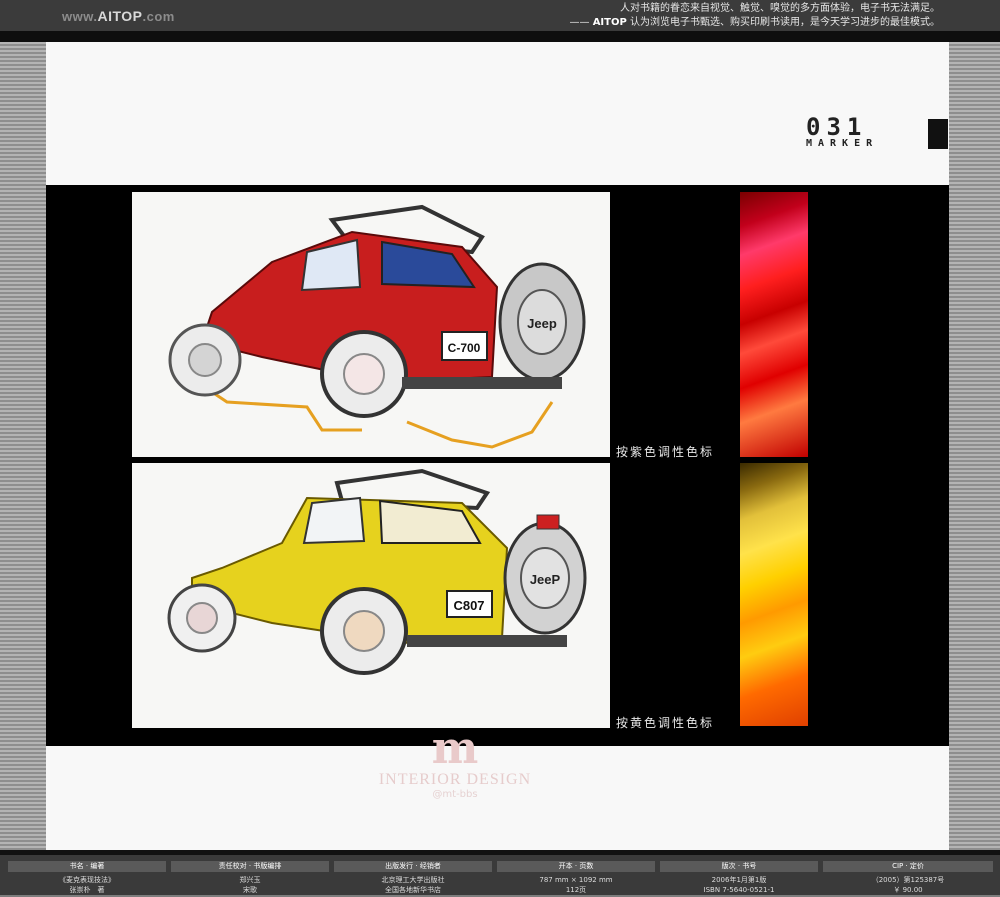  I want to click on footer-col-title: 书名 · 编著 《麦克表现技法》 张崇朴 著, so click(87, 879).